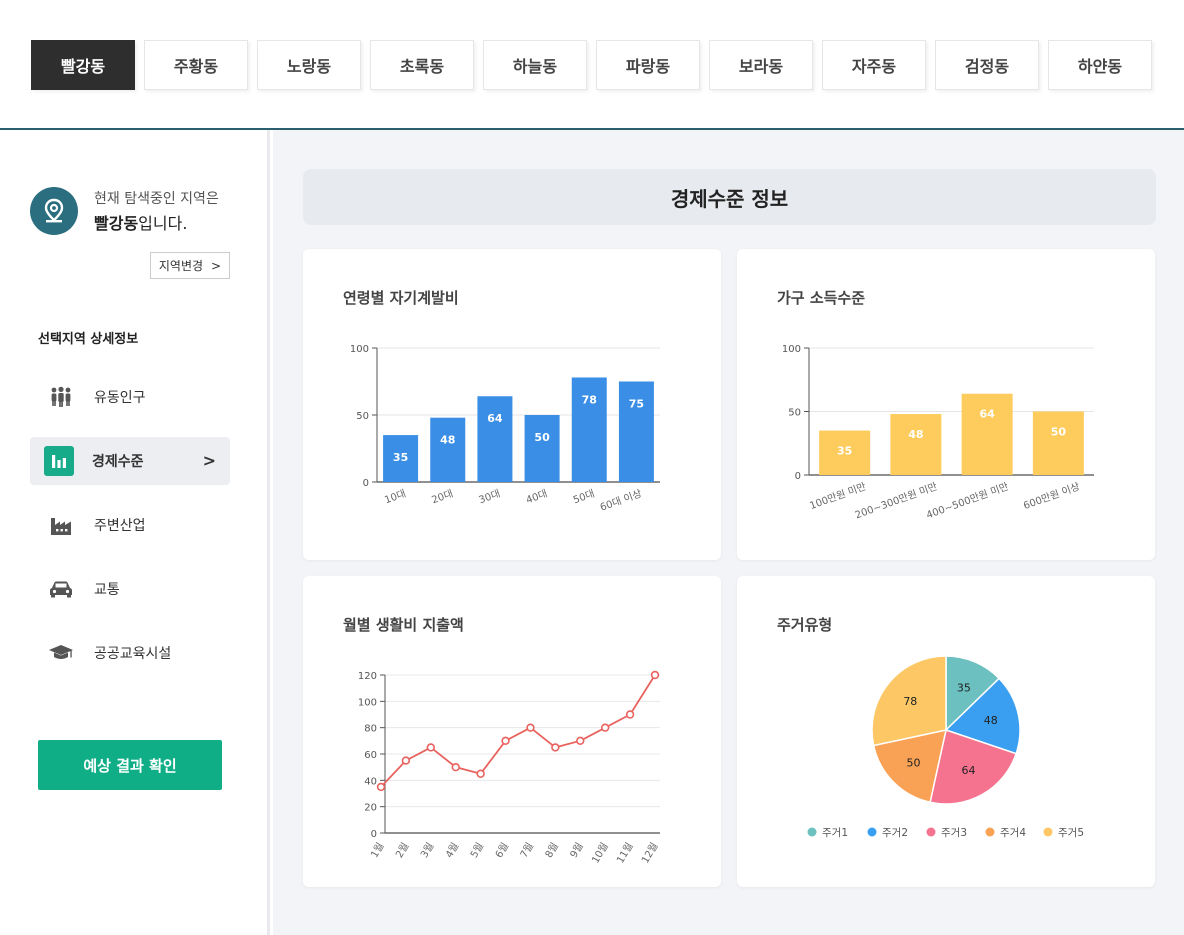 The height and width of the screenshot is (935, 1184). I want to click on bar-value-label: 50, so click(1059, 432).